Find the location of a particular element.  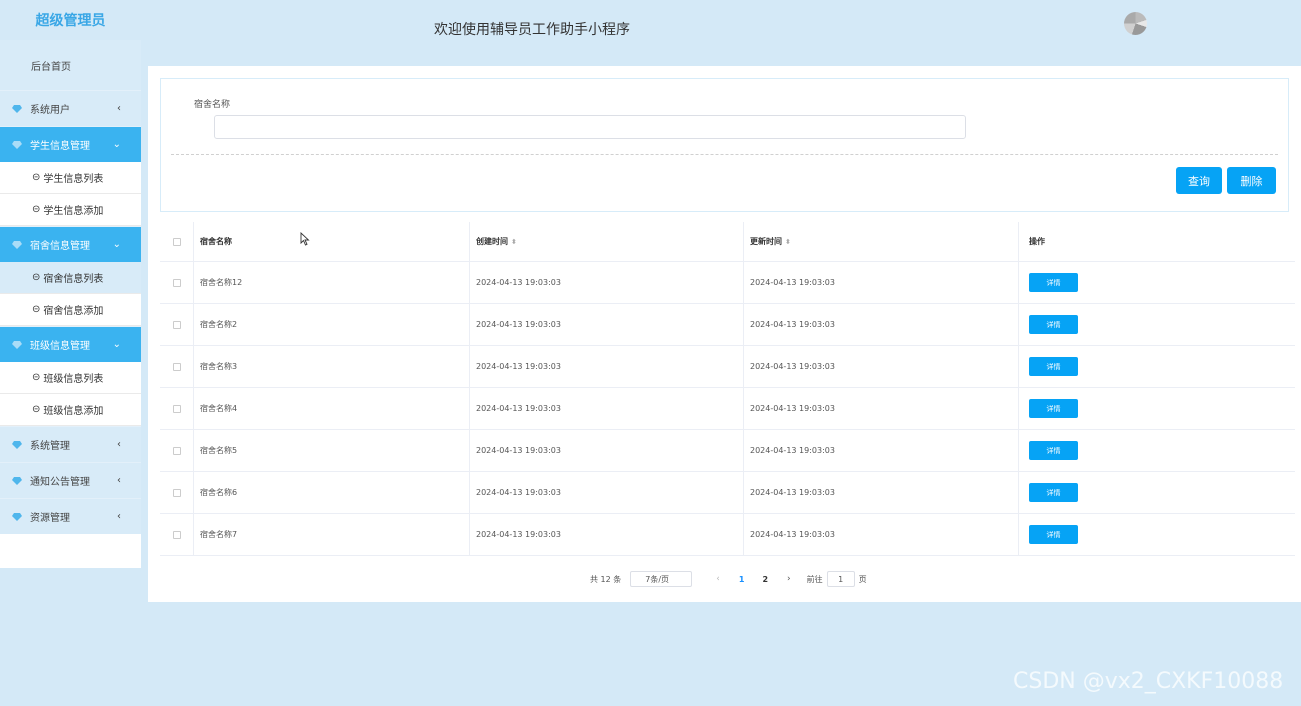

sidebar-group-class-info: 班级信息管理 ⌄ is located at coordinates (70, 344).